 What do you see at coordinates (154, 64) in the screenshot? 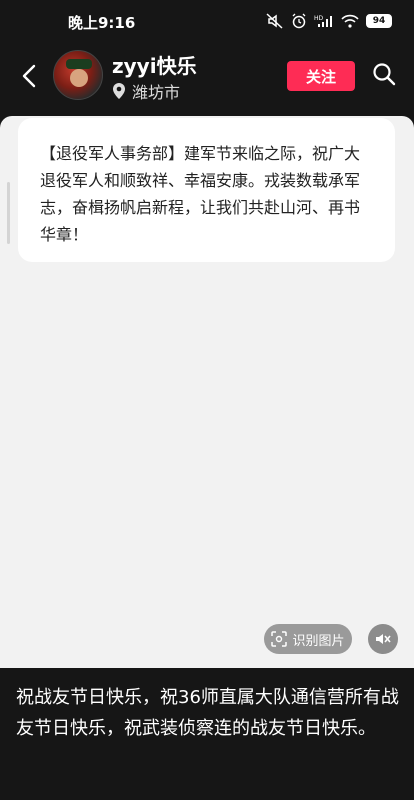
I see `username: zyyi快乐` at bounding box center [154, 64].